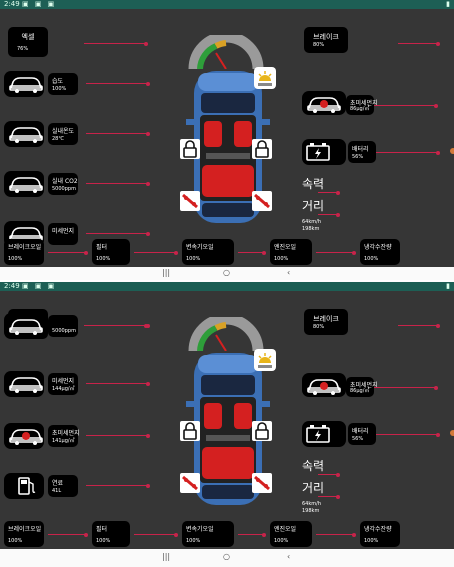  Describe the element at coordinates (12, 286) in the screenshot. I see `status-time: 2:49` at that location.